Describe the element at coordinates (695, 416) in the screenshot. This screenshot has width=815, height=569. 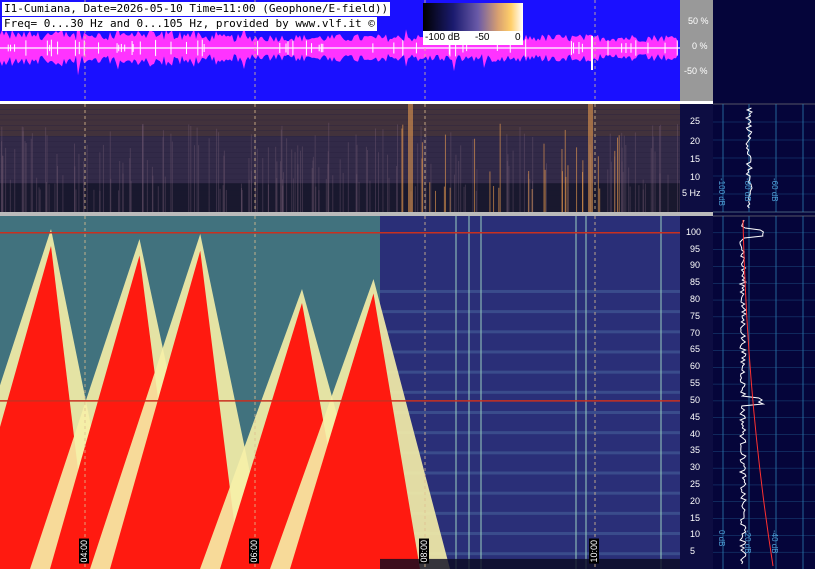
I see `high-freq-tick: 45` at that location.